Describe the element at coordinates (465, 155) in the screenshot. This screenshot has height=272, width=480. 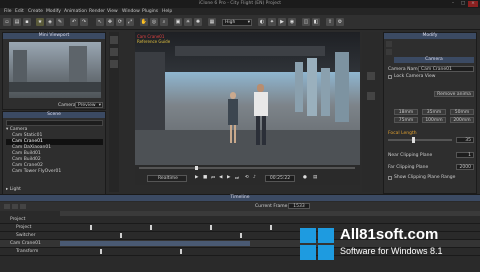
I see `near-clip-field: 1` at that location.